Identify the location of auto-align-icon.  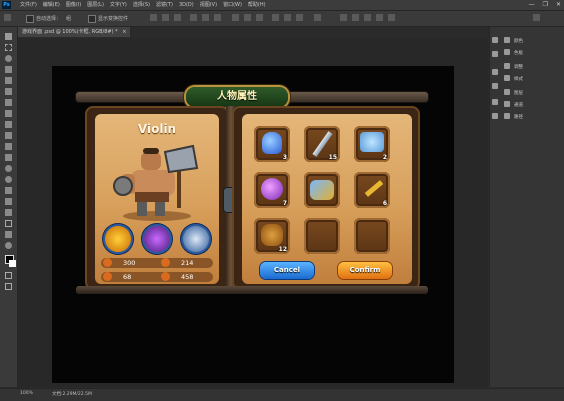
(317, 17).